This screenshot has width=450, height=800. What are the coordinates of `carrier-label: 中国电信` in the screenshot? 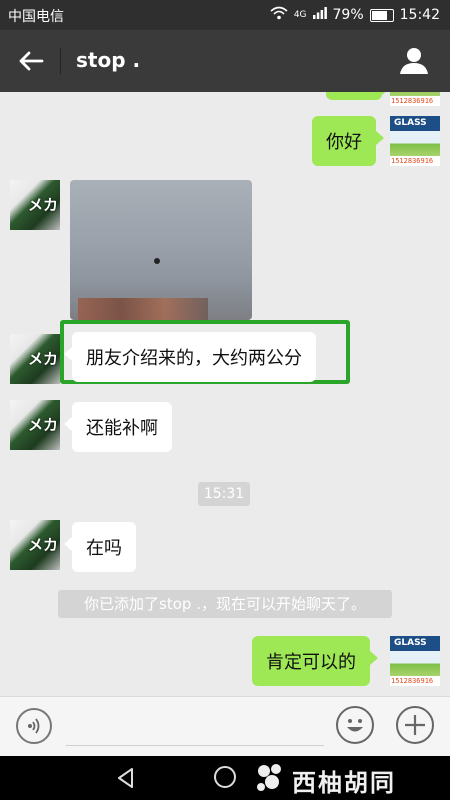 It's located at (36, 17).